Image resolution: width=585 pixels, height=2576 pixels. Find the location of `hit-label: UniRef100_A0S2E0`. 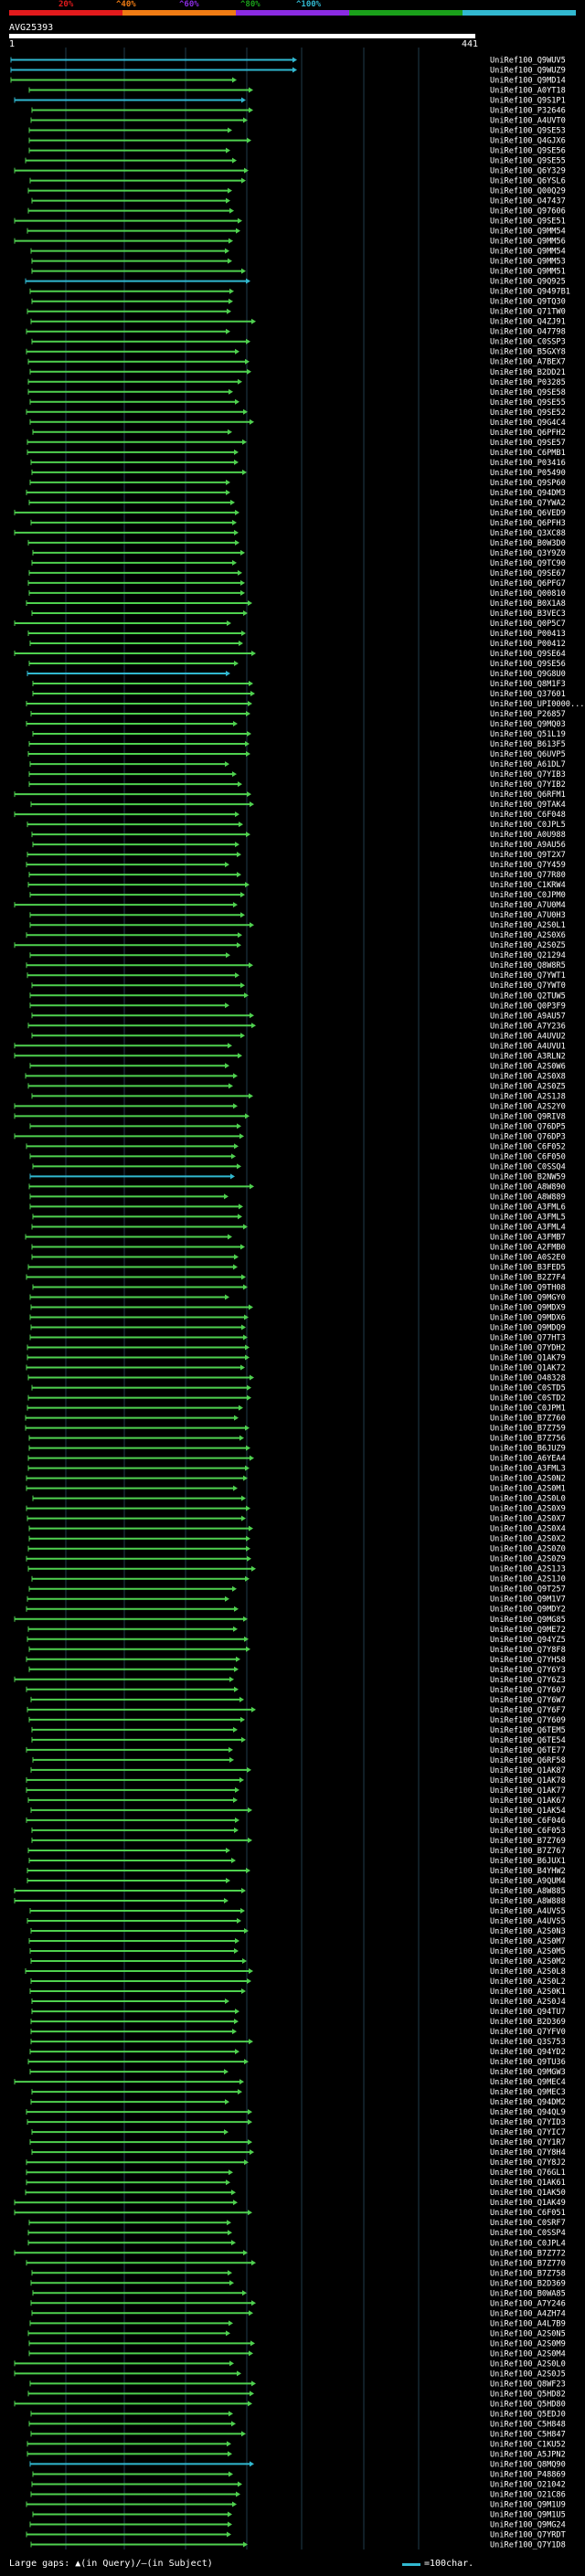

hit-label: UniRef100_A0S2E0 is located at coordinates (528, 1257).